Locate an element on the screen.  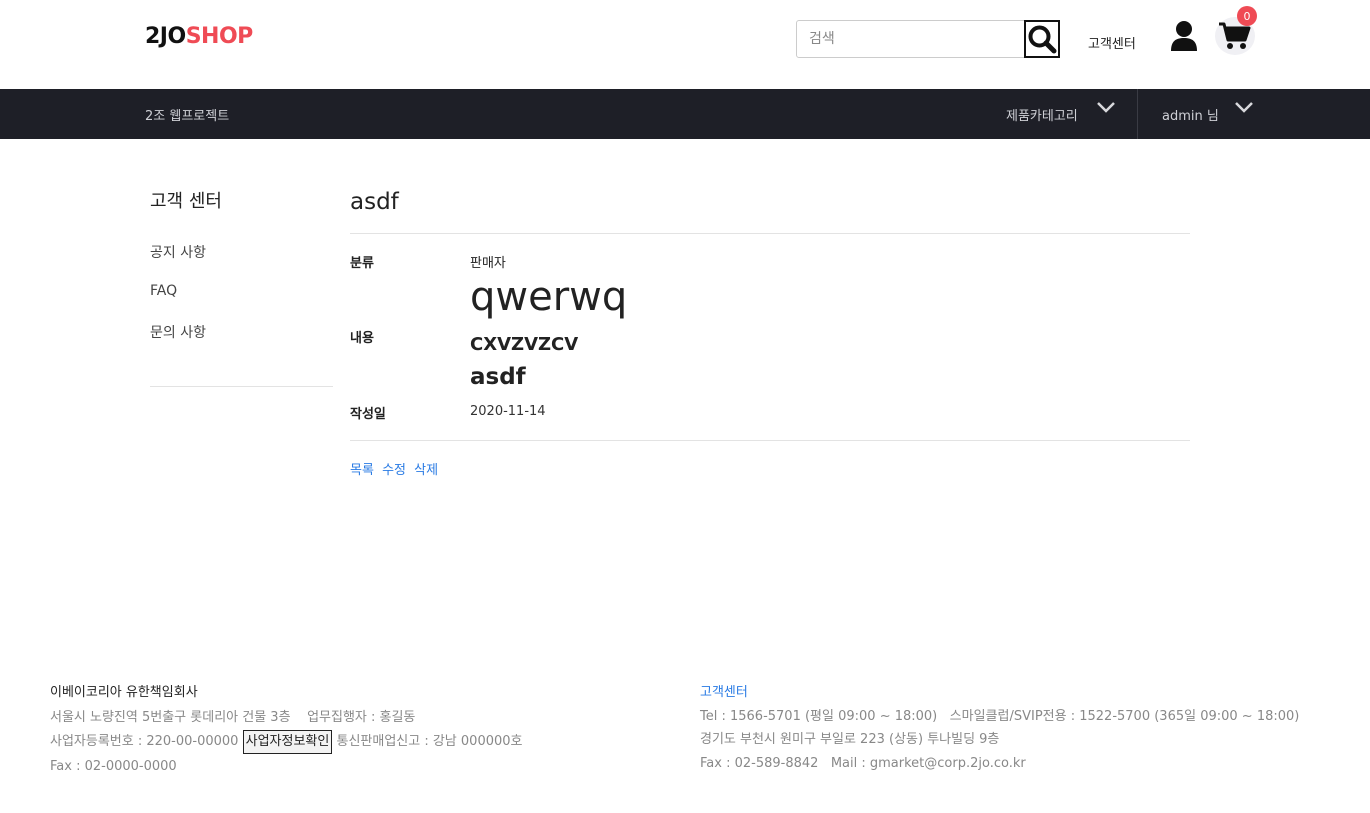
article-title: asdf is located at coordinates (374, 202).